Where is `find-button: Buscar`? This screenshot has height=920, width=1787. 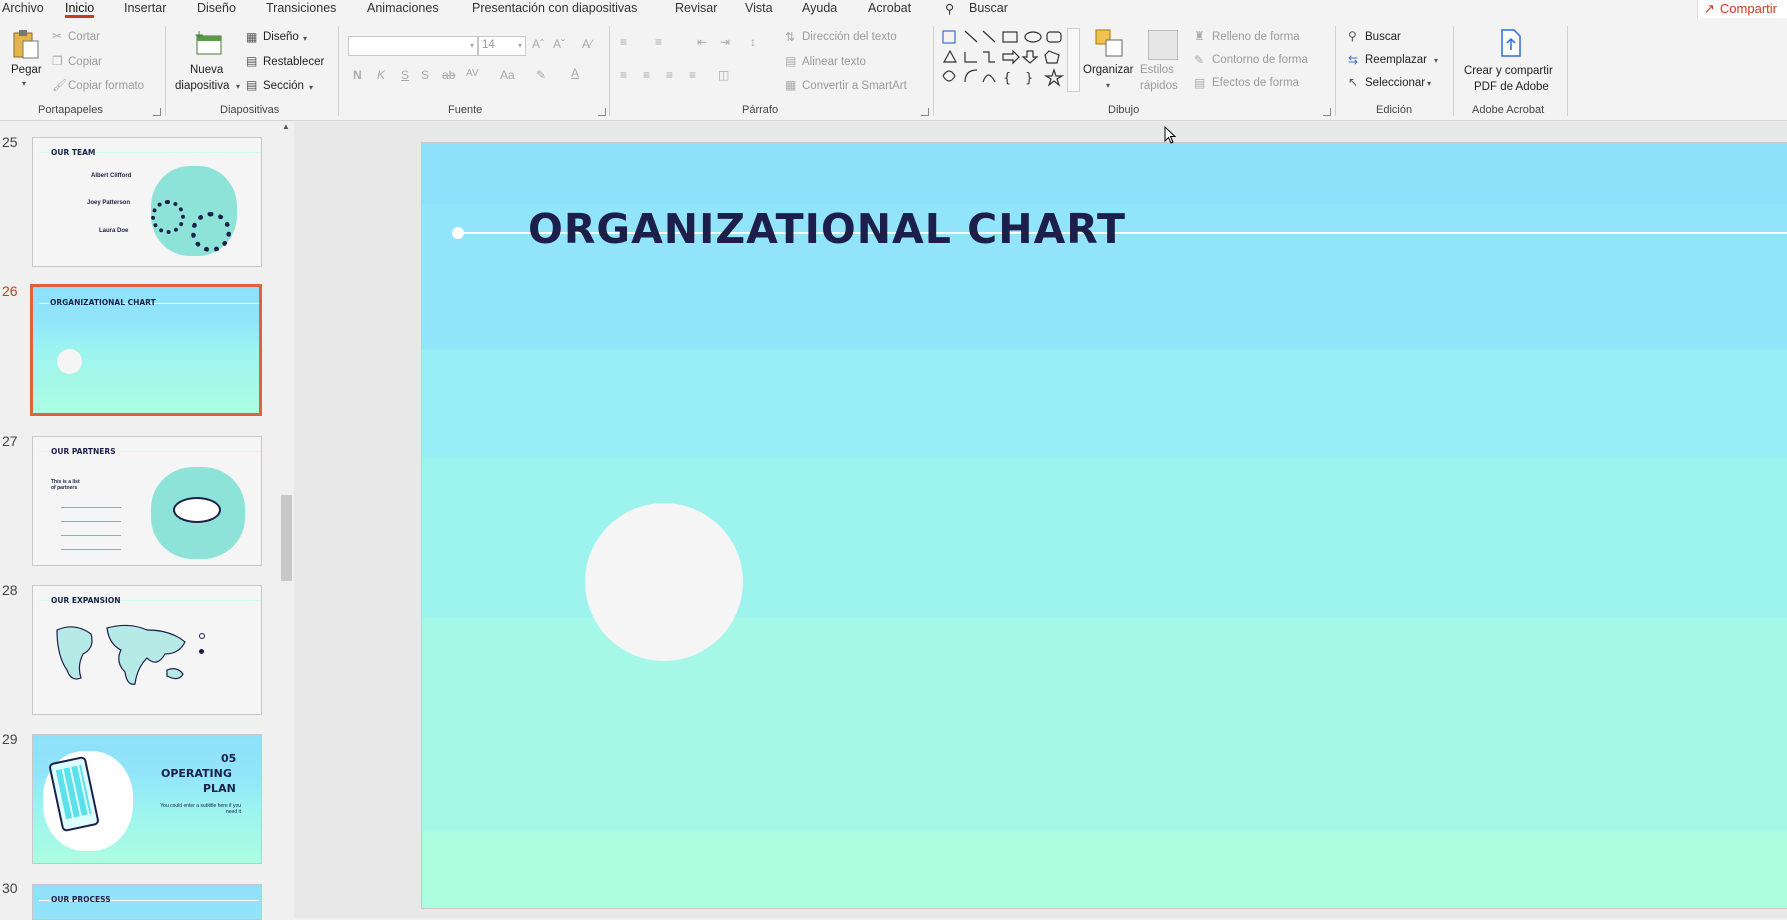 find-button: Buscar is located at coordinates (1383, 37).